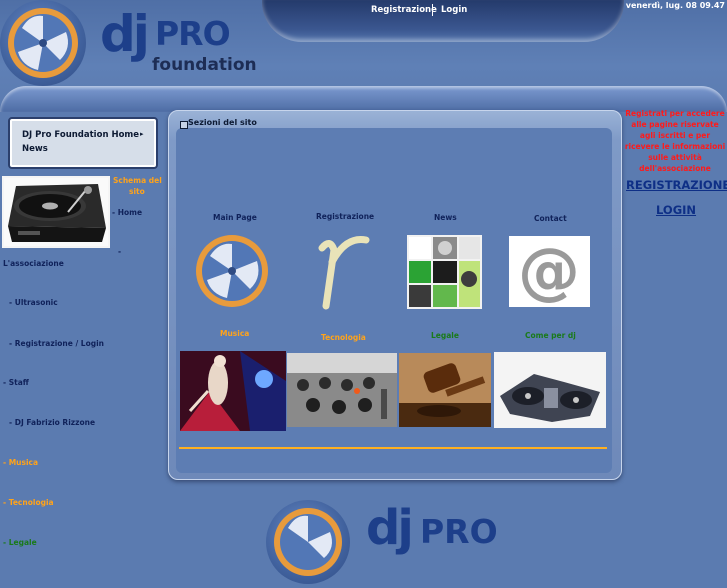  What do you see at coordinates (120, 251) in the screenshot?
I see `nav-dash: -` at bounding box center [120, 251].